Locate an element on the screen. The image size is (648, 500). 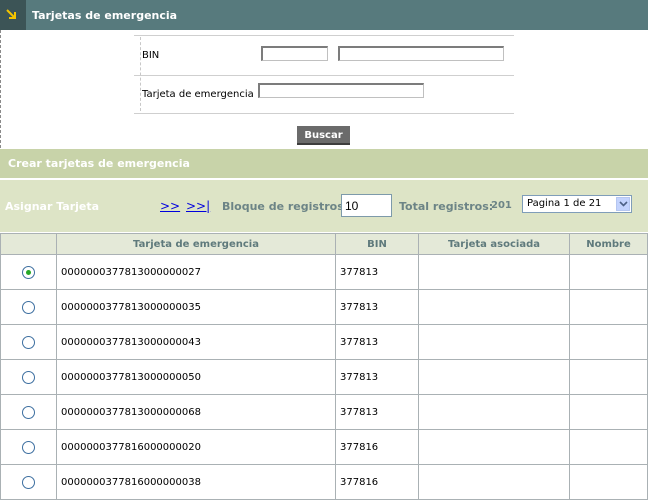
search-form: BIN Tarjeta de emergencia is located at coordinates (324, 74).